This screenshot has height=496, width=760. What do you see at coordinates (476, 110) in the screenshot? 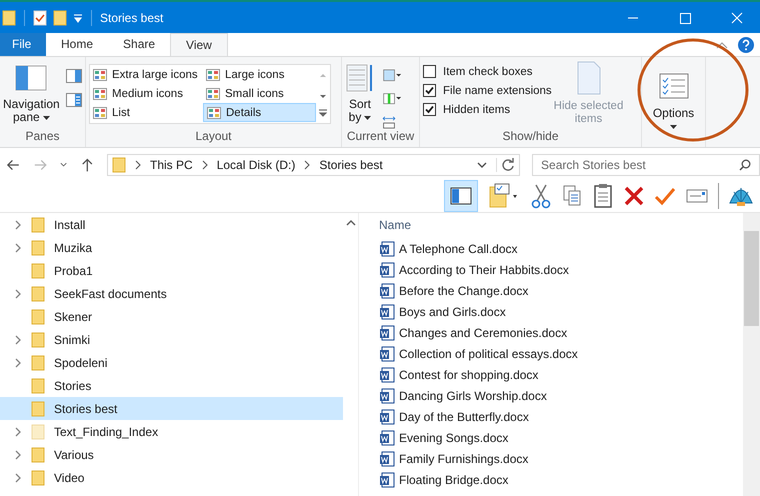
I see `checkbox-label: Hidden items` at bounding box center [476, 110].